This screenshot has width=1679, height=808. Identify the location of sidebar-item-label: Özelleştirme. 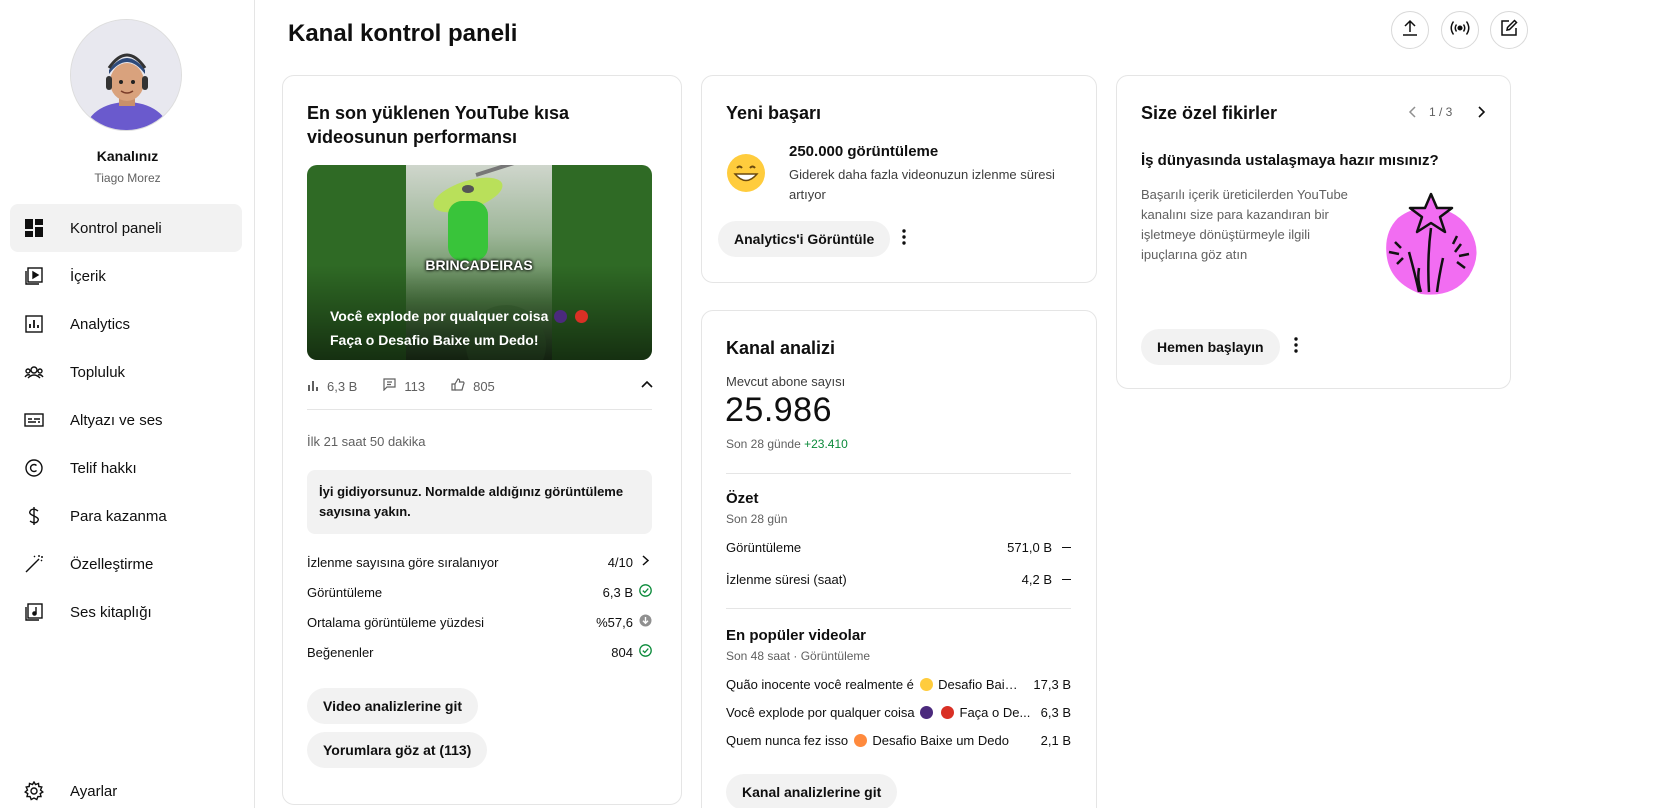
(112, 564).